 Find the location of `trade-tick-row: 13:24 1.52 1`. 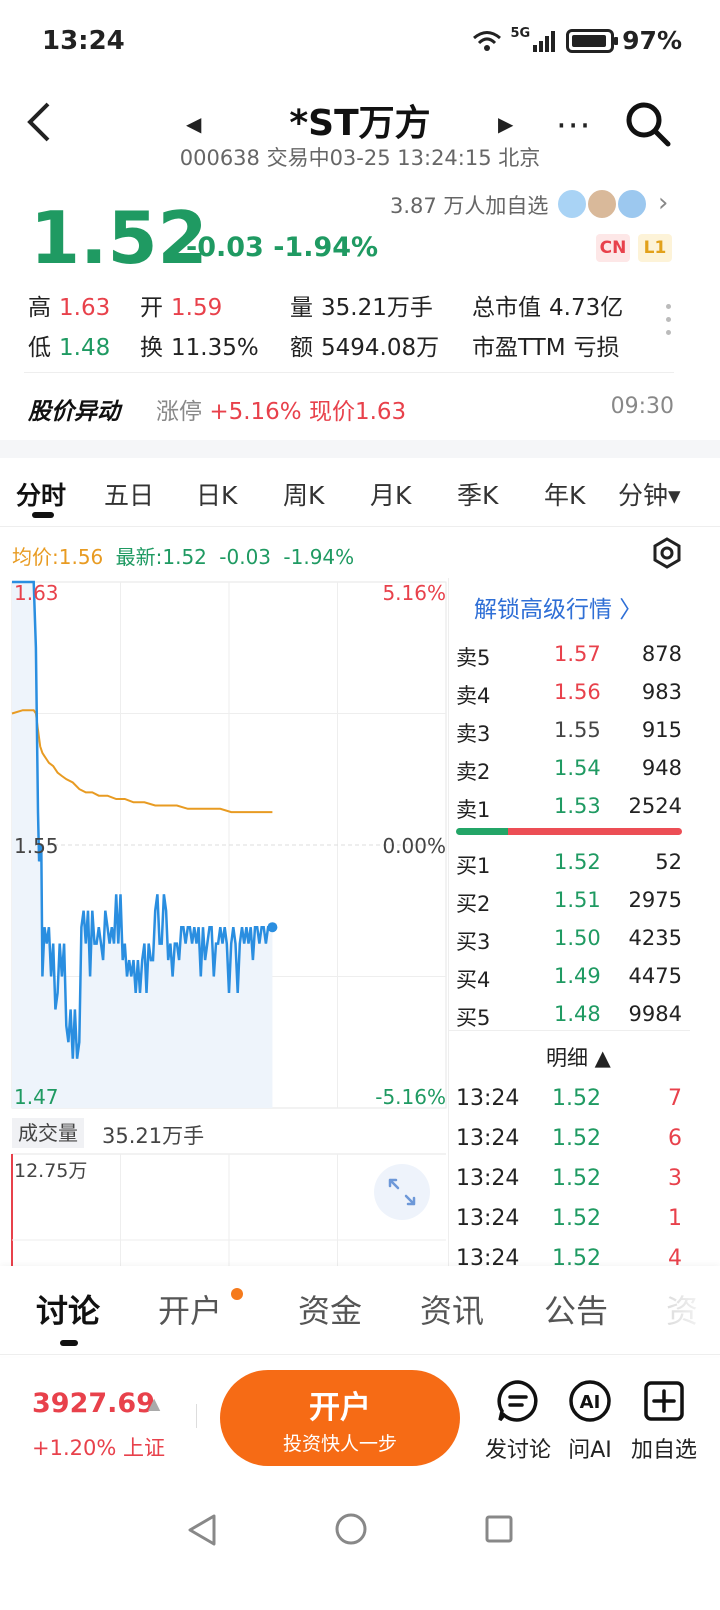

trade-tick-row: 13:24 1.52 1 is located at coordinates (569, 1218).